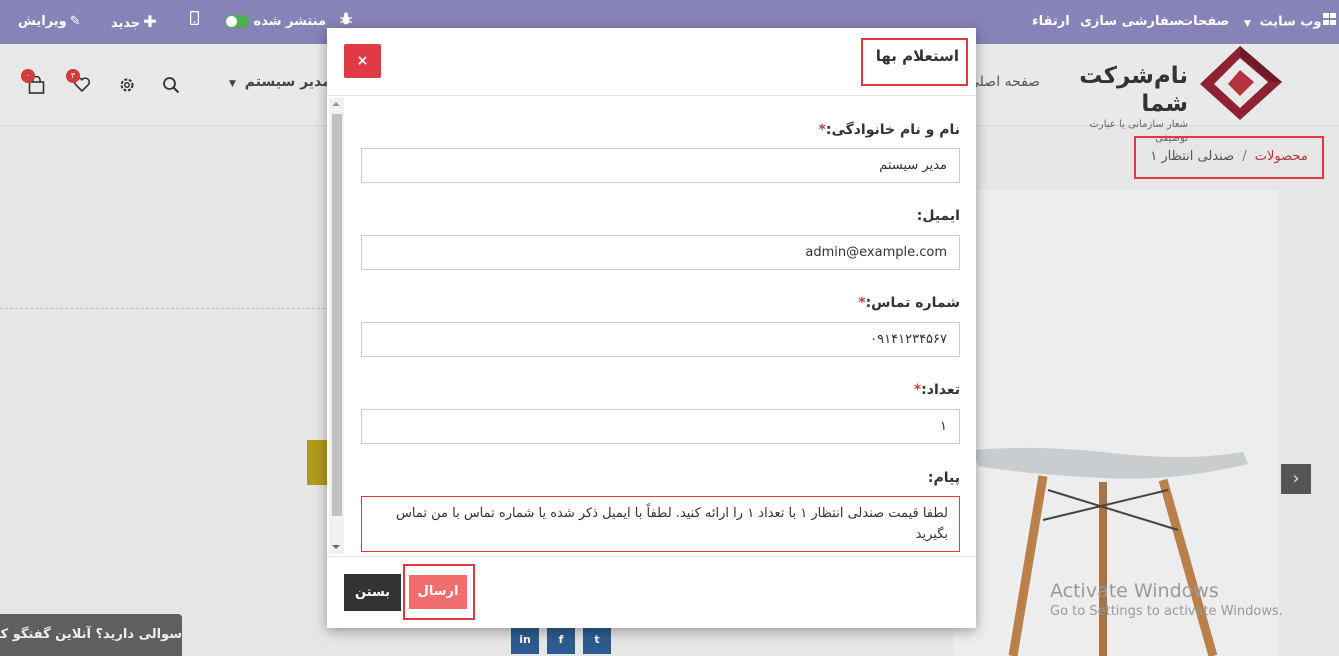 This screenshot has height=656, width=1339. Describe the element at coordinates (660, 252) in the screenshot. I see `email-input` at that location.